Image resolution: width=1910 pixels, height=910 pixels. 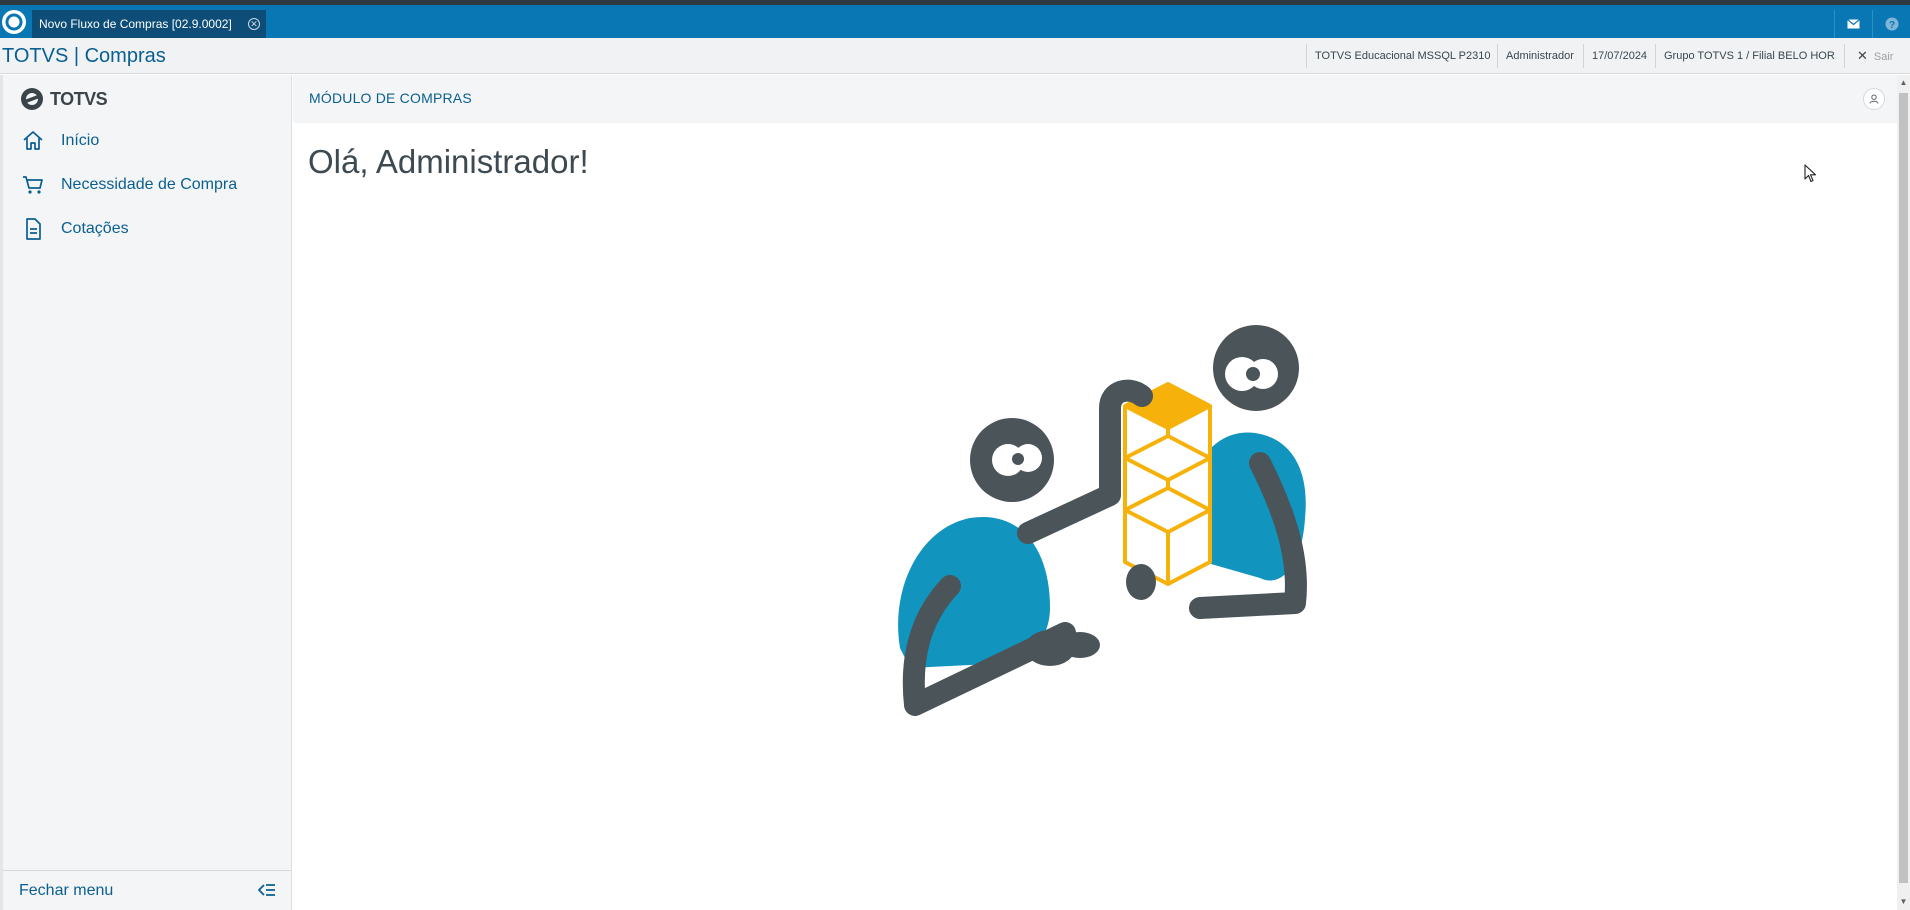 I want to click on branch-info: Grupo TOTVS 1 / Filial BELO HOR, so click(x=1749, y=56).